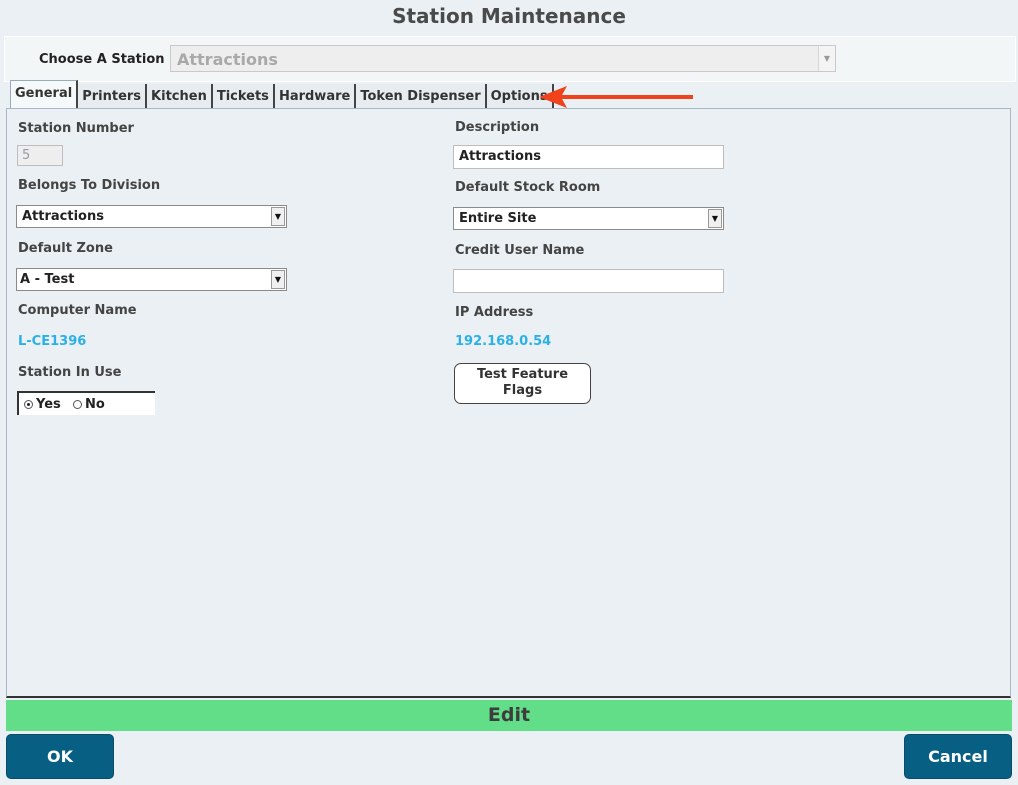 This screenshot has width=1018, height=785. I want to click on station-select-value: Attractions, so click(227, 59).